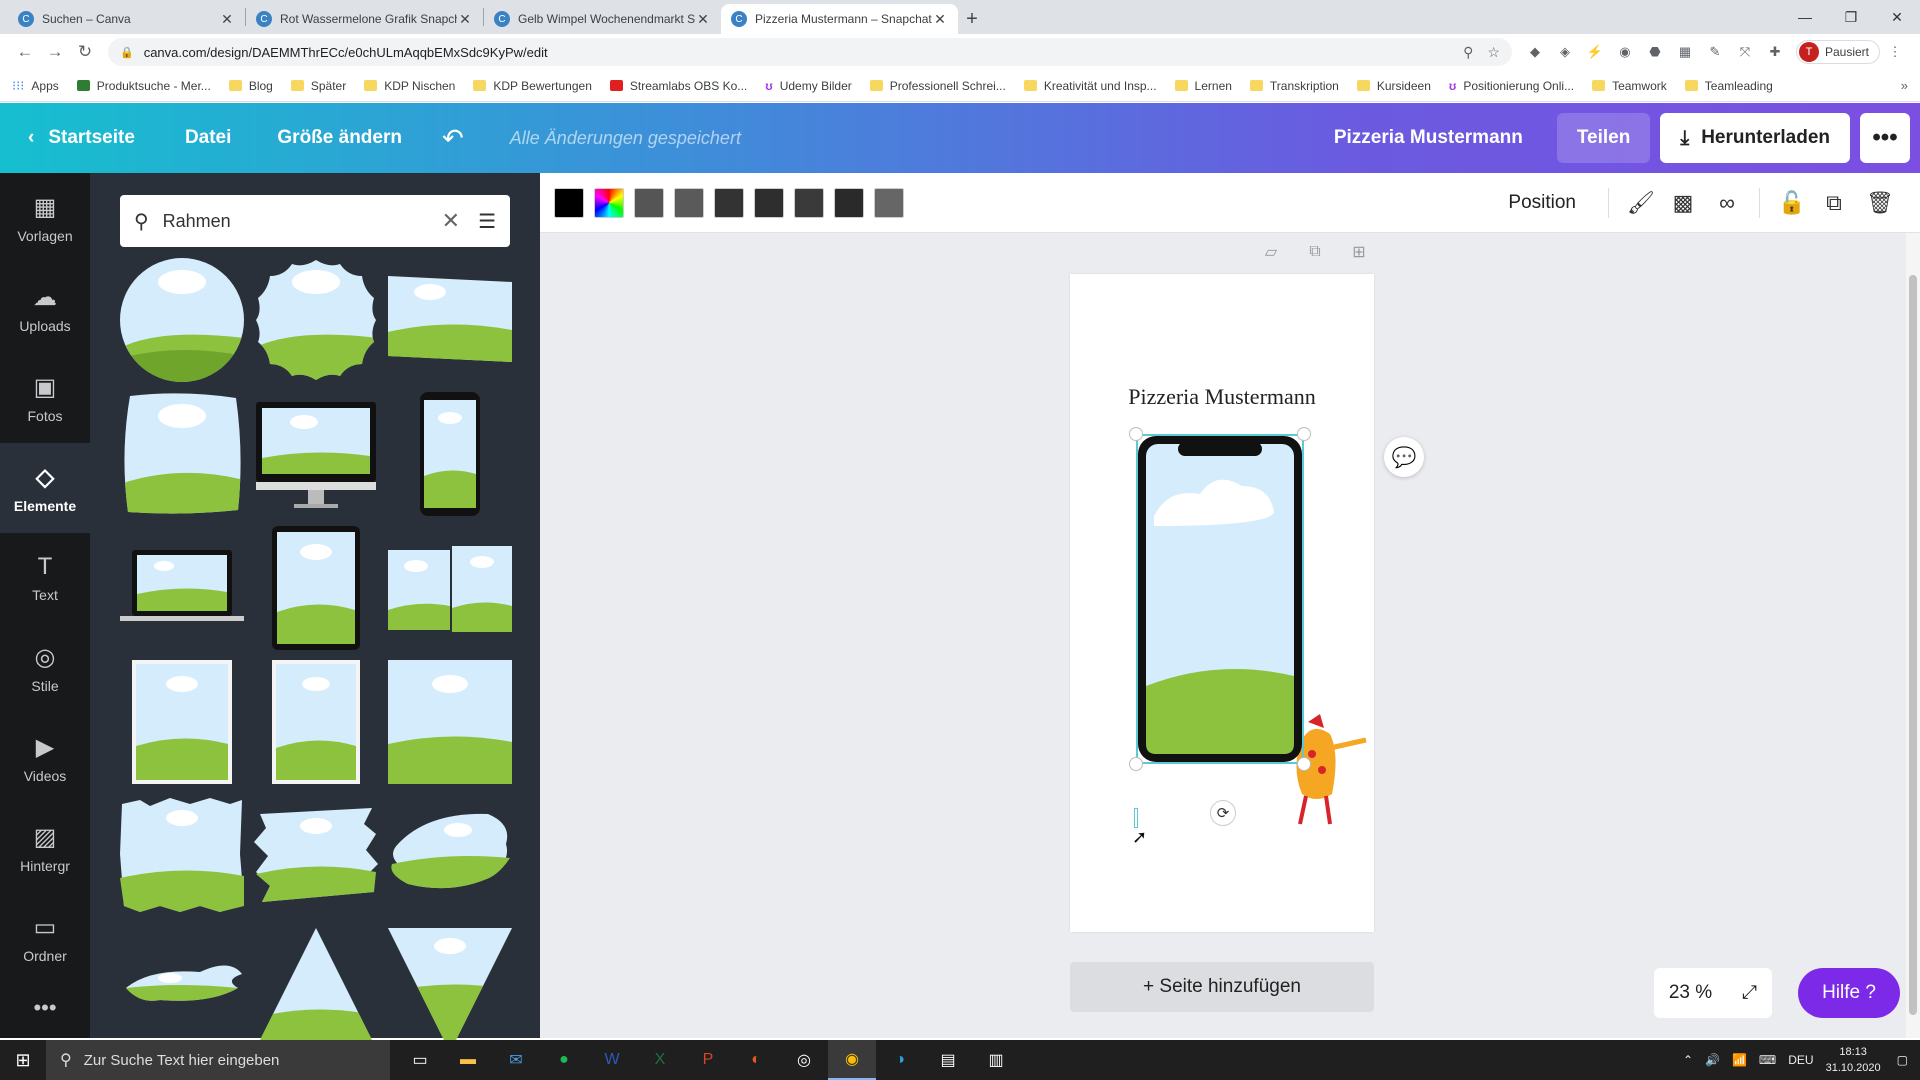  Describe the element at coordinates (1791, 203) in the screenshot. I see `lock-icon: 🔓` at that location.